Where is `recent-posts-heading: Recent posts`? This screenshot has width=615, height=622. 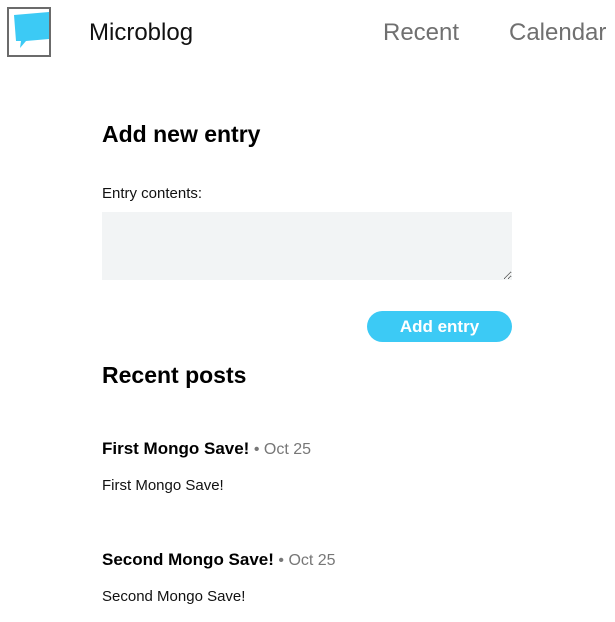 recent-posts-heading: Recent posts is located at coordinates (174, 375).